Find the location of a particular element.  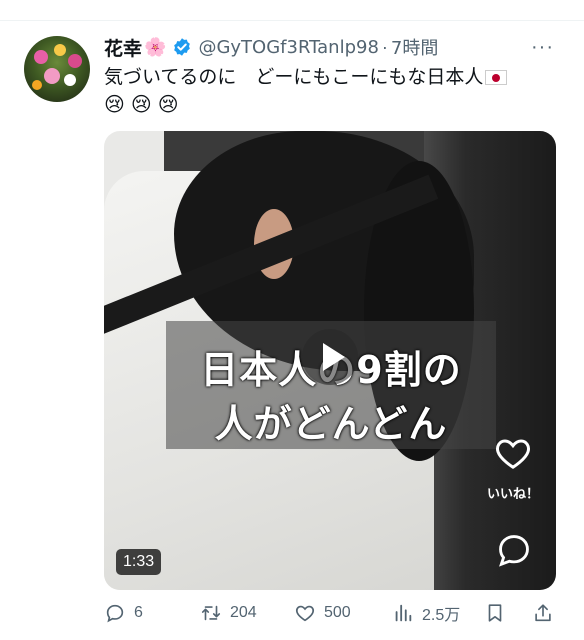

video-duration: 1:33 is located at coordinates (139, 562).